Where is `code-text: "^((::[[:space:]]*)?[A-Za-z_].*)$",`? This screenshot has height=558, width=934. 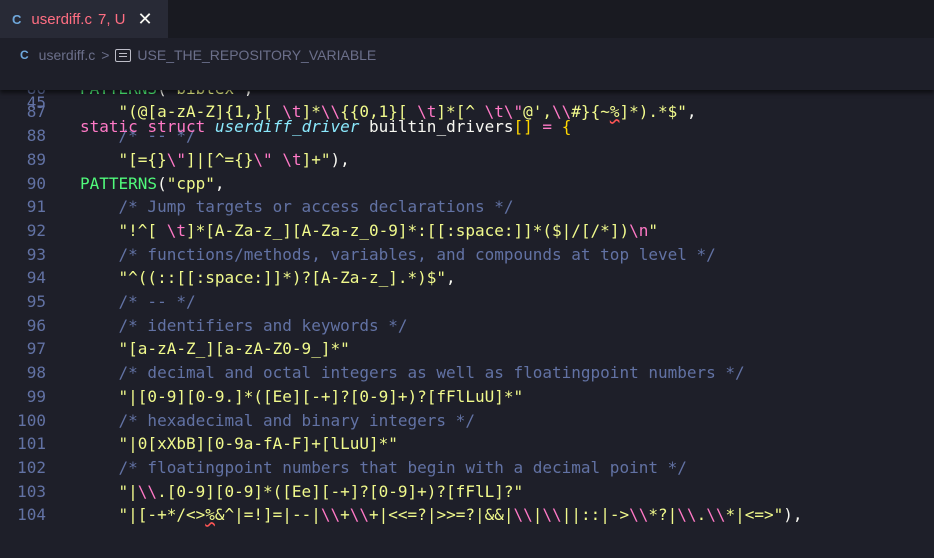
code-text: "^((::[[:space:]]*)?[A-Za-z_].*)$", is located at coordinates (268, 278).